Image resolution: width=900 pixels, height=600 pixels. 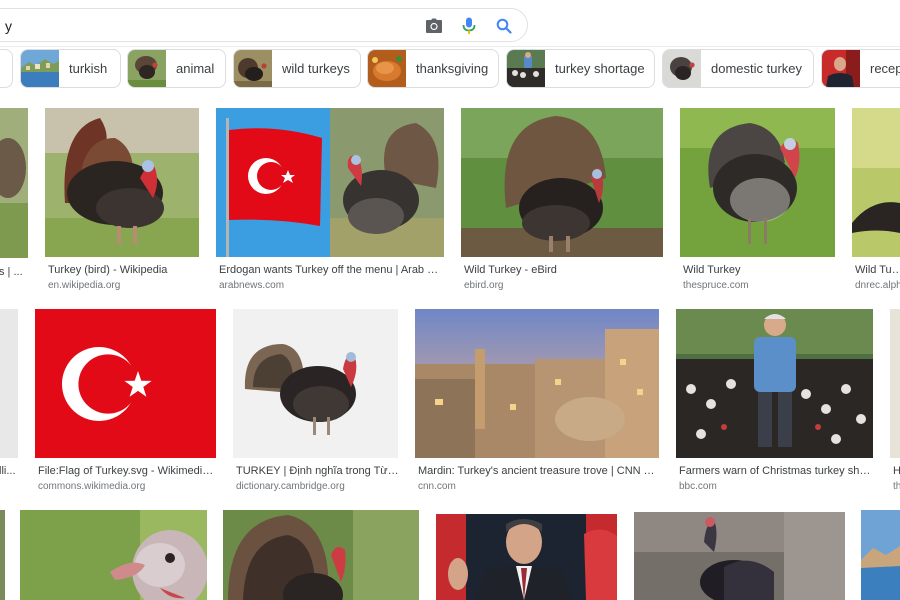 I want to click on wild-turkey-grass-photo-icon, so click(x=757, y=182).